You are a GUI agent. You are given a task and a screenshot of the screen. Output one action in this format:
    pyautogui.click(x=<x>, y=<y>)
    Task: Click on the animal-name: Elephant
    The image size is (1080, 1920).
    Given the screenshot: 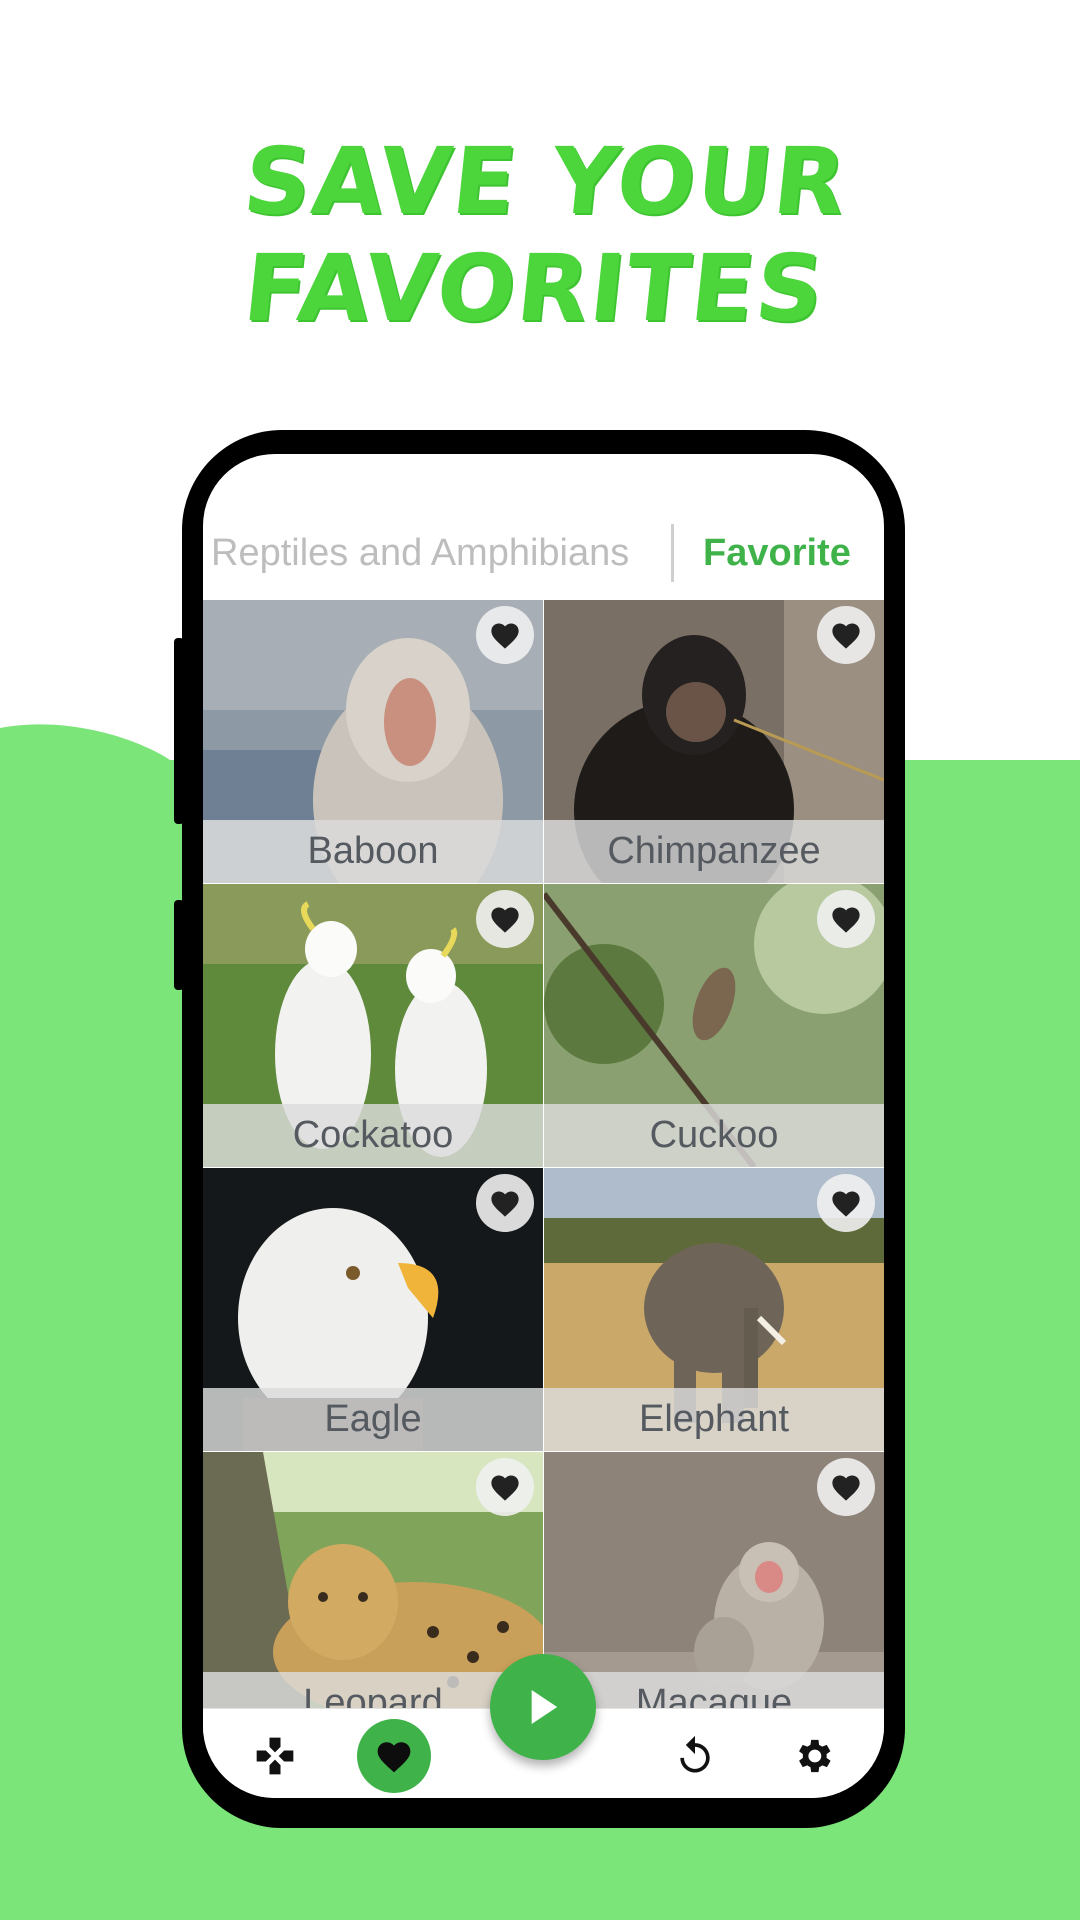 What is the action you would take?
    pyautogui.click(x=713, y=1419)
    